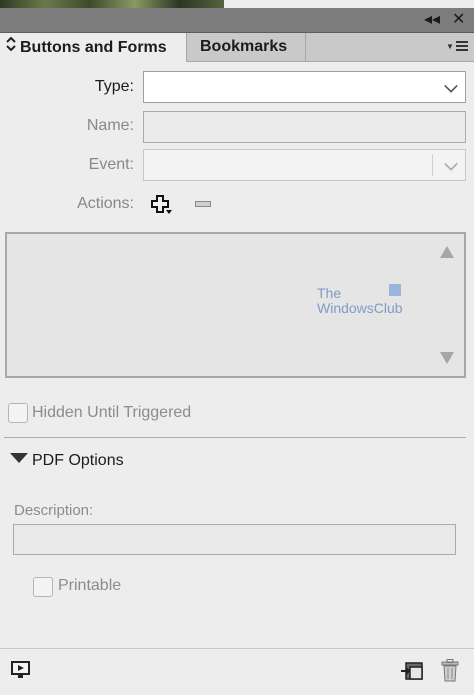 The height and width of the screenshot is (695, 474). I want to click on type-dropdown, so click(304, 87).